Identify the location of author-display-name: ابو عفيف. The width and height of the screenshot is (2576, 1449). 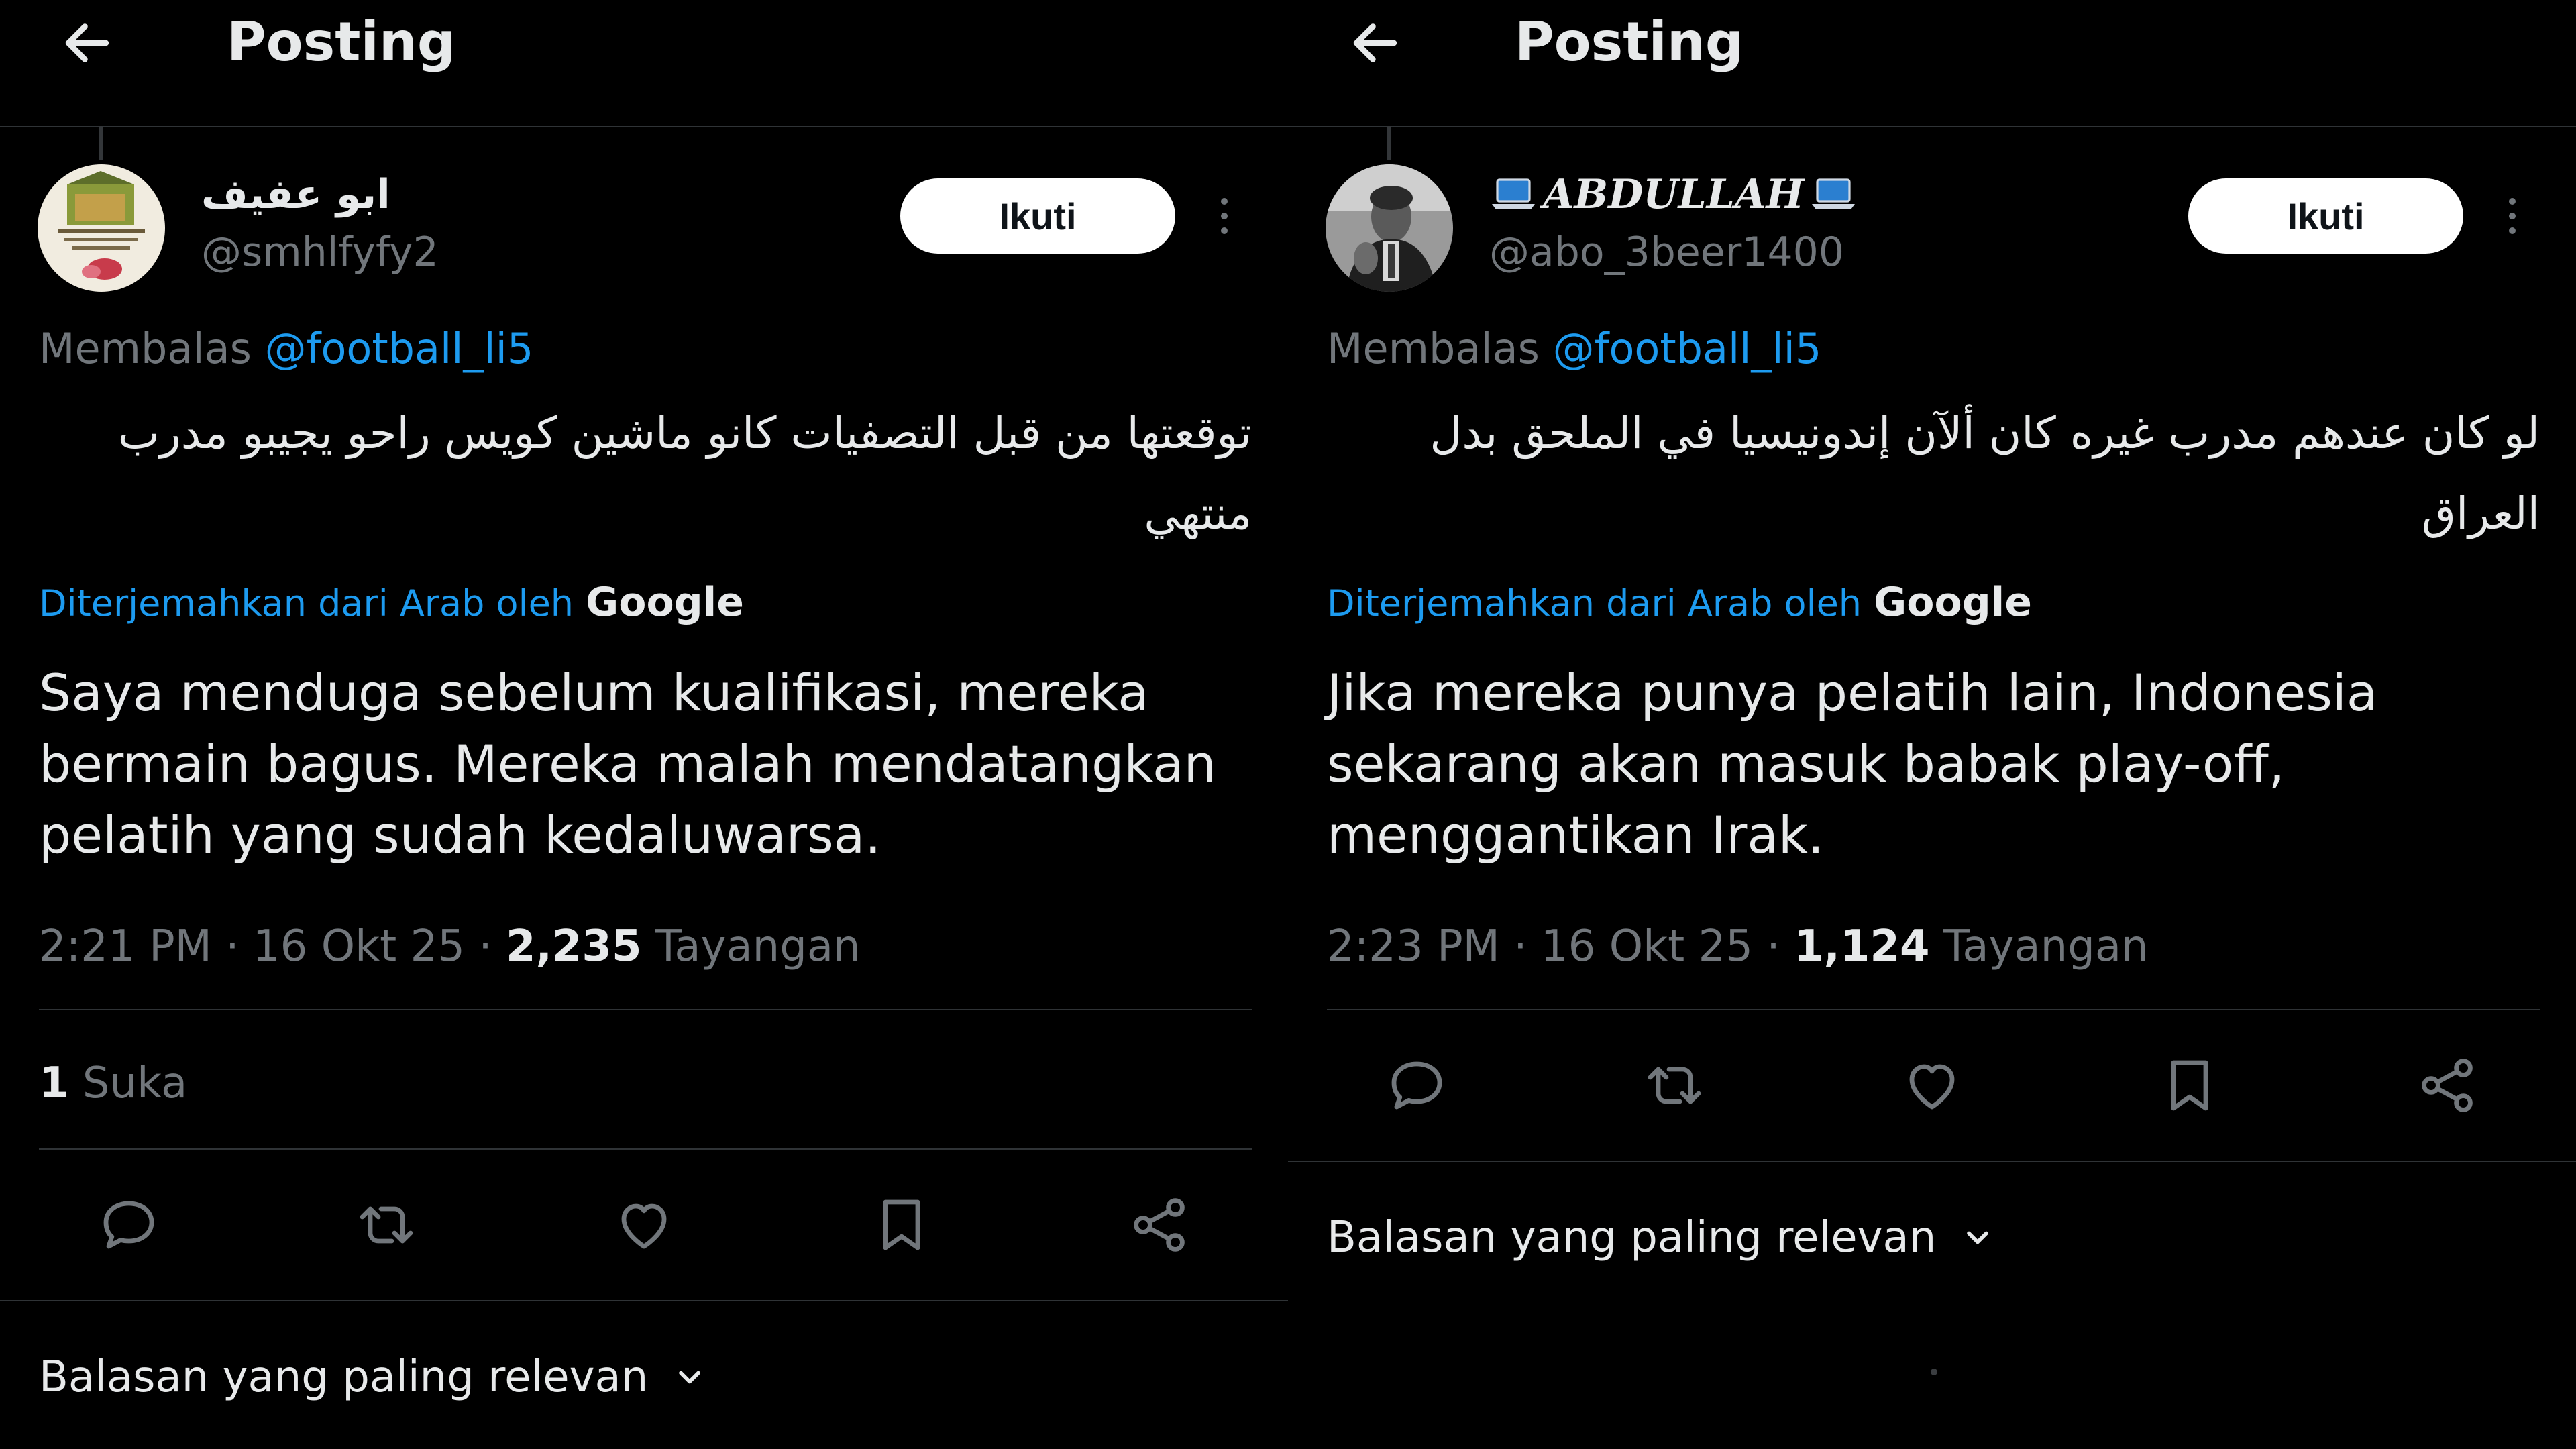
(295, 194).